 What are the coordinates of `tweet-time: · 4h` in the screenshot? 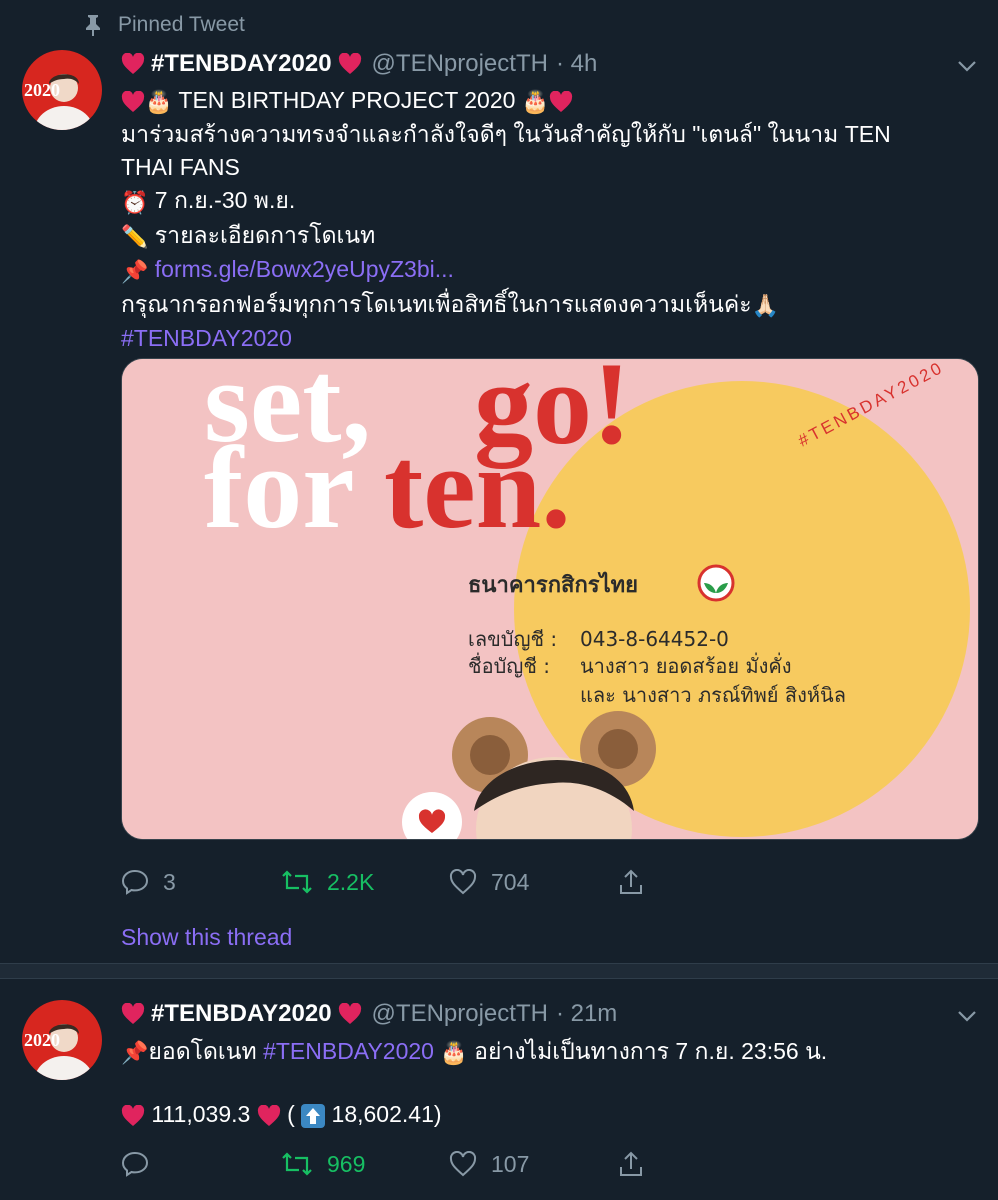 It's located at (576, 64).